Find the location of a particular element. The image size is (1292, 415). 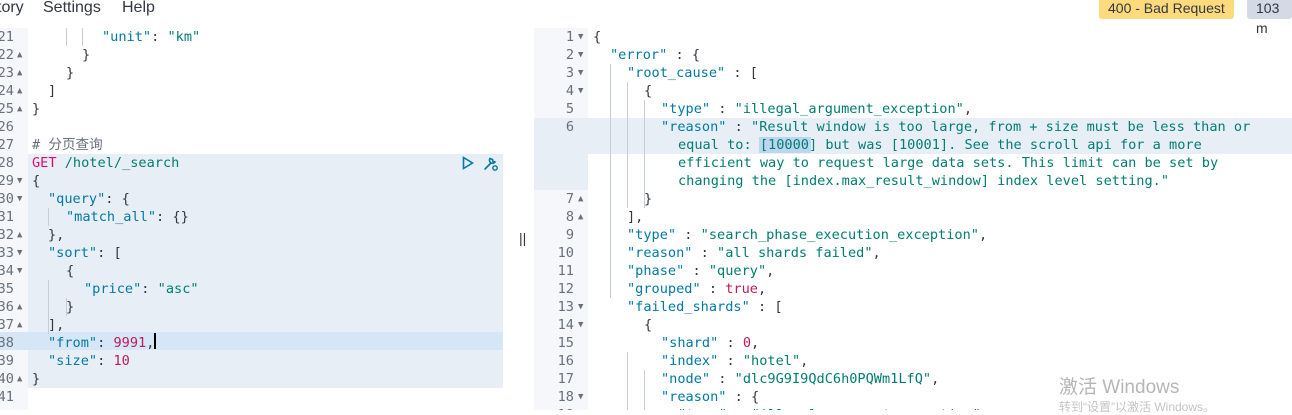

code-token: "query" is located at coordinates (77, 199).